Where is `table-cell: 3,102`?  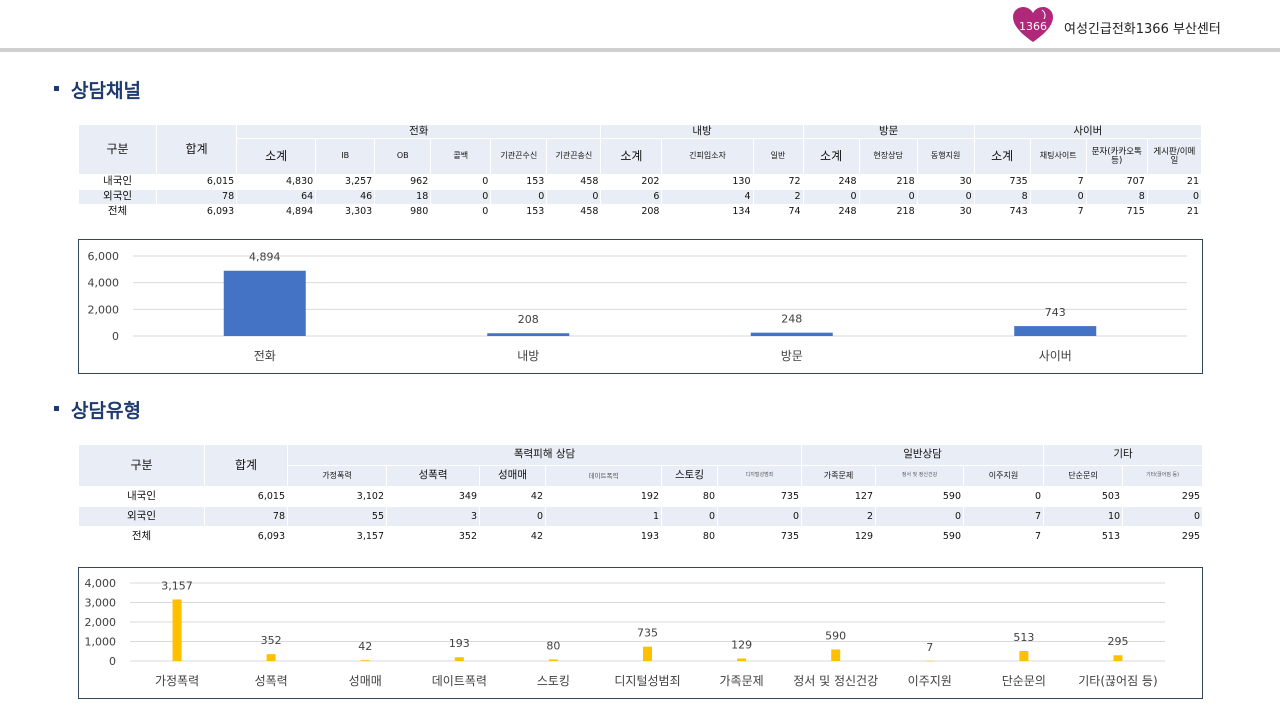 table-cell: 3,102 is located at coordinates (337, 496).